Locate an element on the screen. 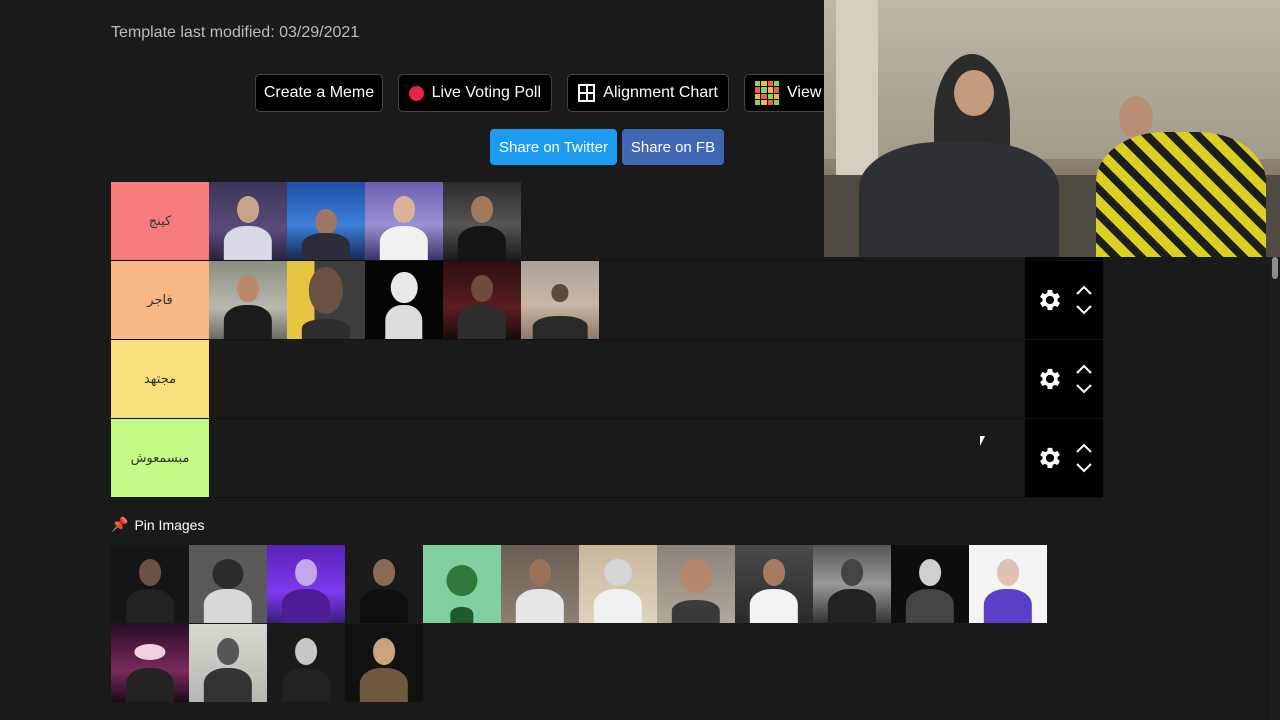 The image size is (1280, 720). create-meme-button: Create a Meme is located at coordinates (319, 93).